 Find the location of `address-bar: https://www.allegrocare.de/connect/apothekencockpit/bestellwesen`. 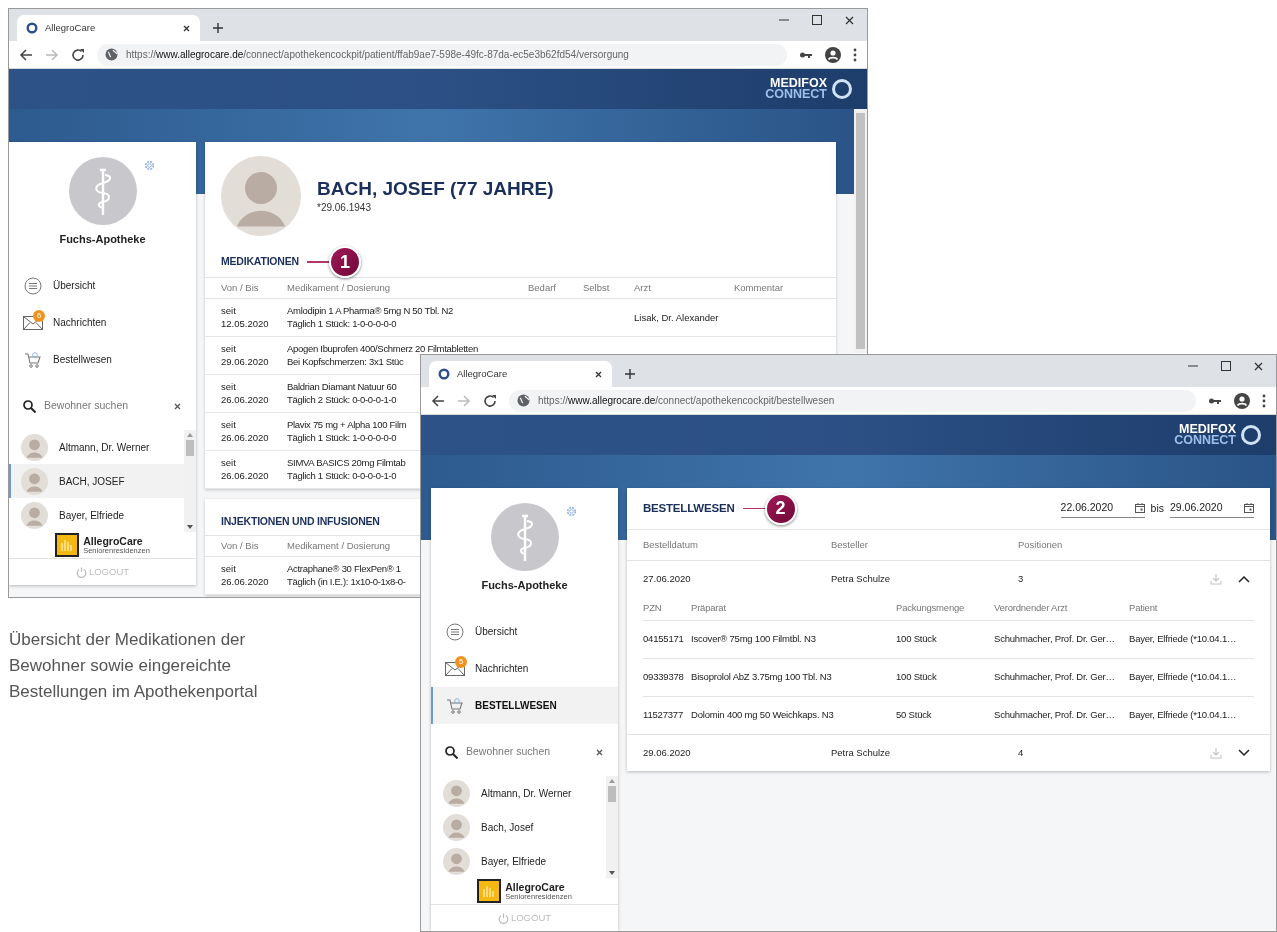

address-bar: https://www.allegrocare.de/connect/apothekencockpit/bestellwesen is located at coordinates (852, 400).